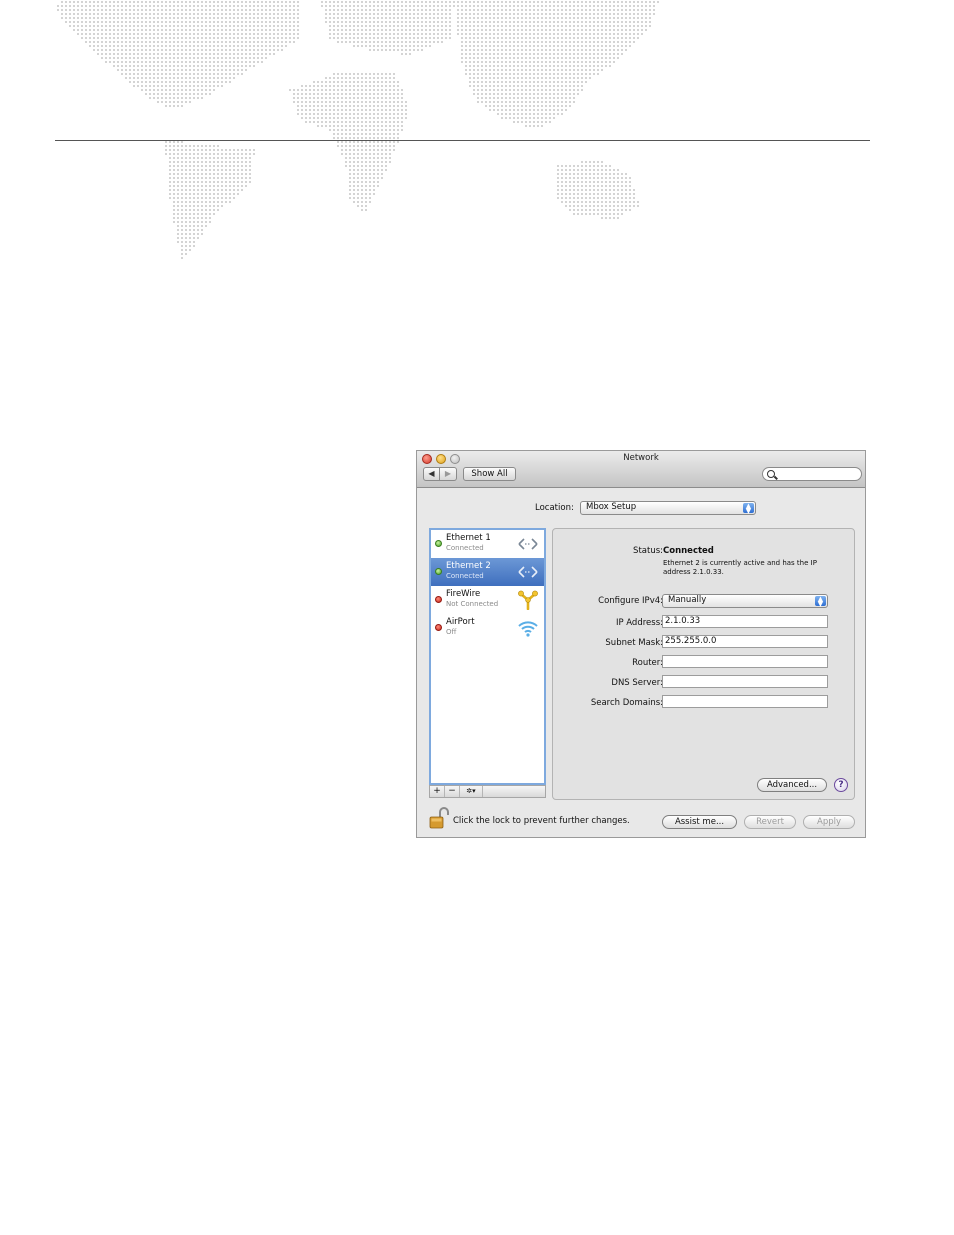 The image size is (954, 1235). Describe the element at coordinates (489, 474) in the screenshot. I see `show-all-button: Show All` at that location.